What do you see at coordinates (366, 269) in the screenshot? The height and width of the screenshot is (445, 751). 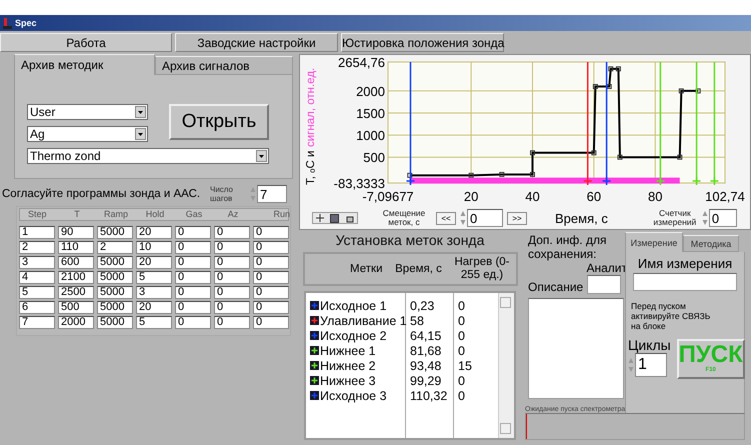 I see `column-header: Метки` at bounding box center [366, 269].